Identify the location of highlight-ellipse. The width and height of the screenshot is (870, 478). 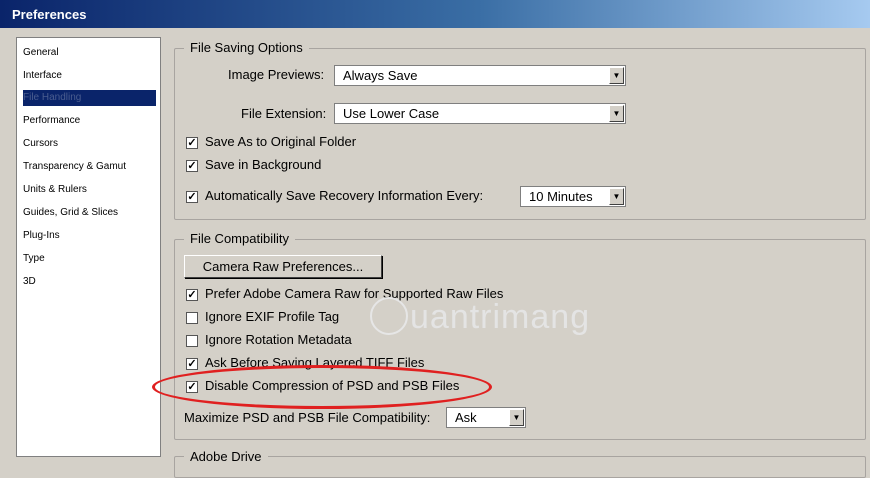
(322, 387).